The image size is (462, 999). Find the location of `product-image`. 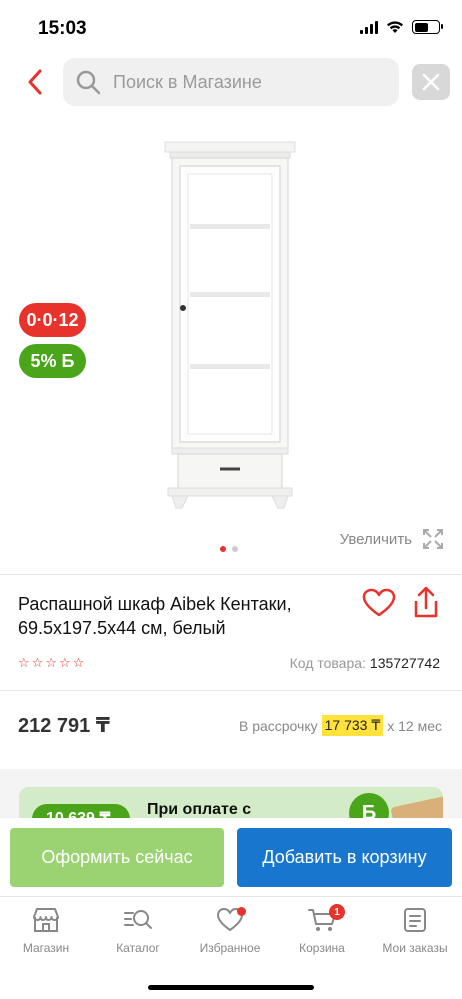

product-image is located at coordinates (230, 322).